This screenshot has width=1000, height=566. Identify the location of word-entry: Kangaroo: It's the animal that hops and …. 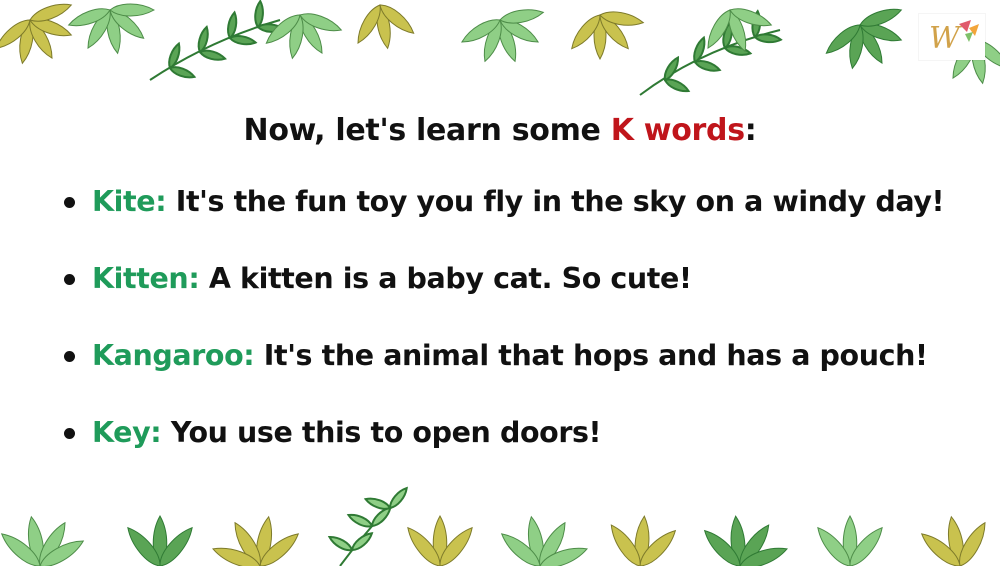
(510, 356).